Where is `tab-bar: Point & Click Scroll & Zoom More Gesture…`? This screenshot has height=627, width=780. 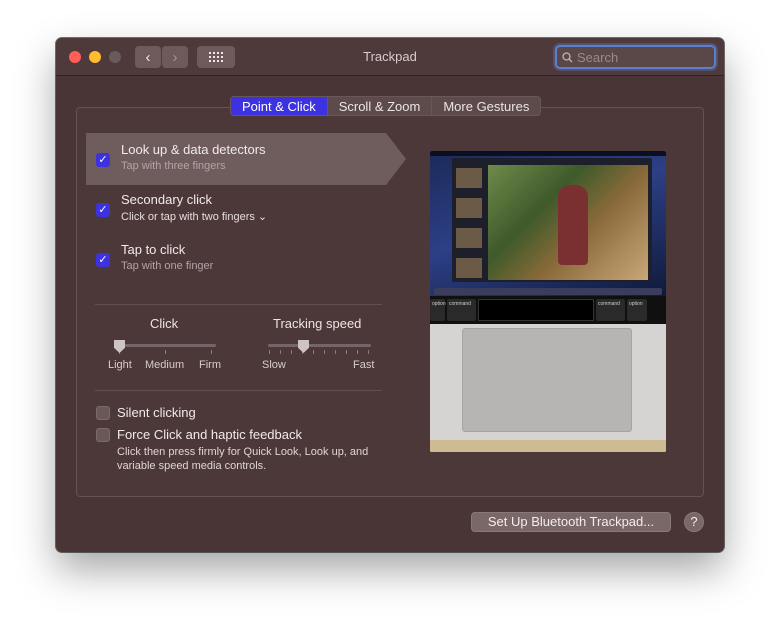 tab-bar: Point & Click Scroll & Zoom More Gesture… is located at coordinates (386, 106).